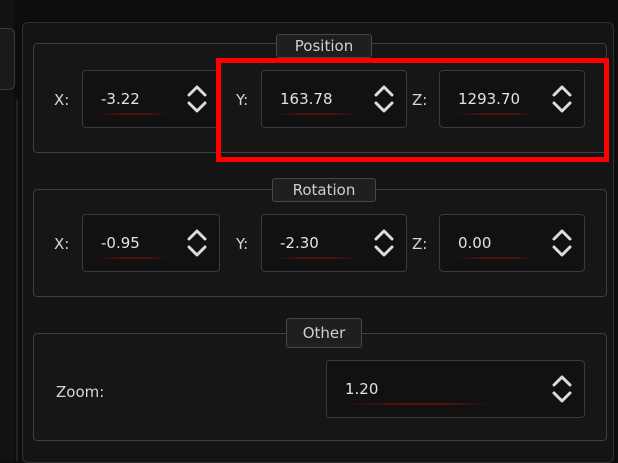 Image resolution: width=618 pixels, height=463 pixels. I want to click on position-z-value: 1293.70, so click(489, 99).